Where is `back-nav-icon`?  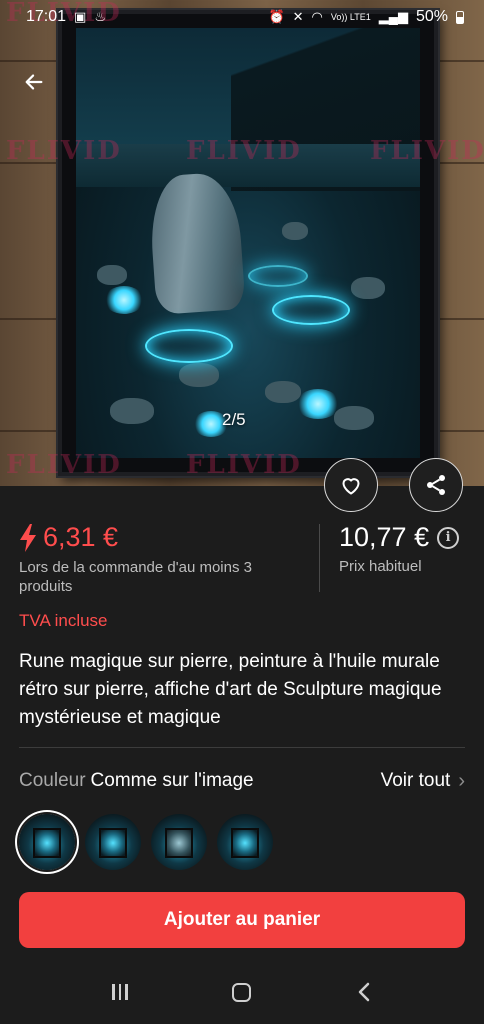
back-nav-icon is located at coordinates (364, 992).